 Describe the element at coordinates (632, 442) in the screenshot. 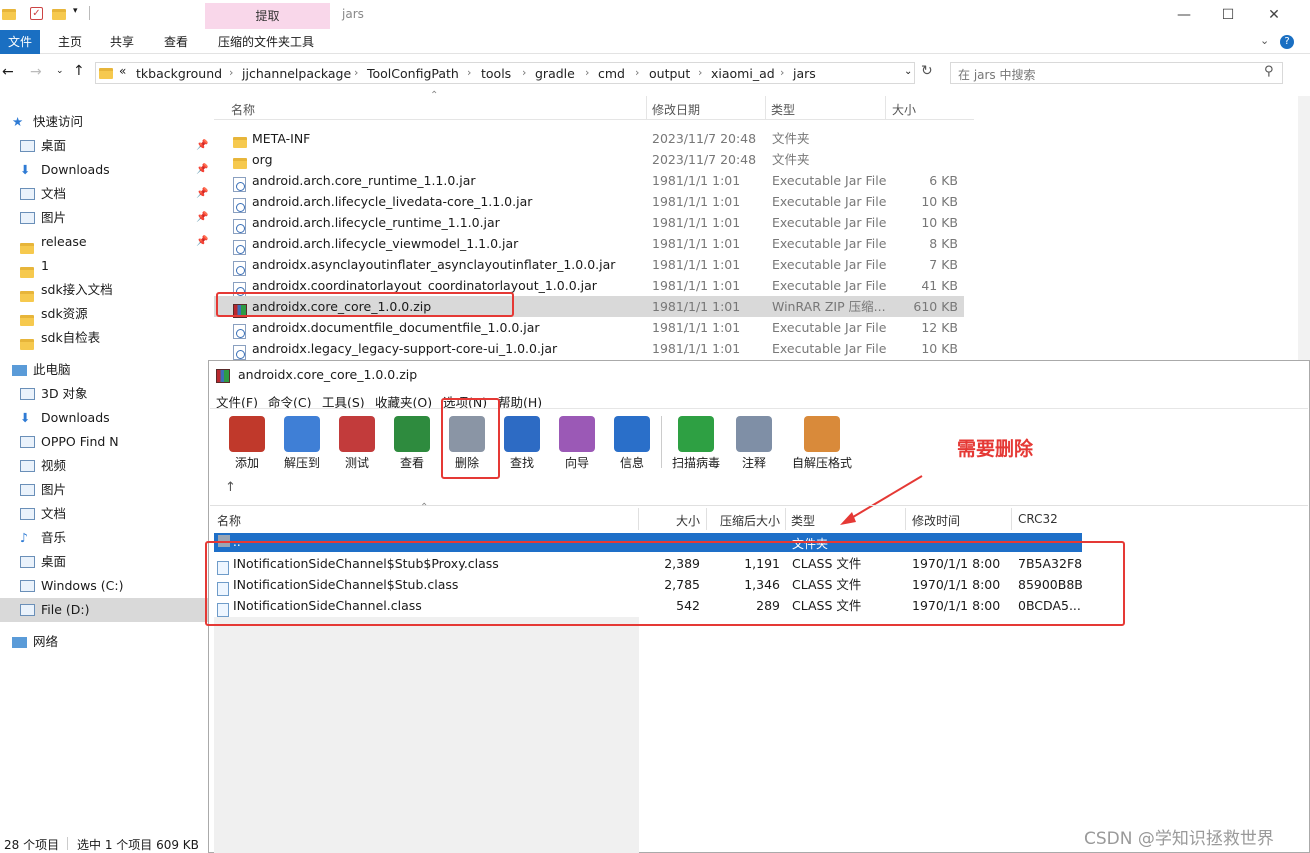

I see `toolbar-button: 信息` at that location.